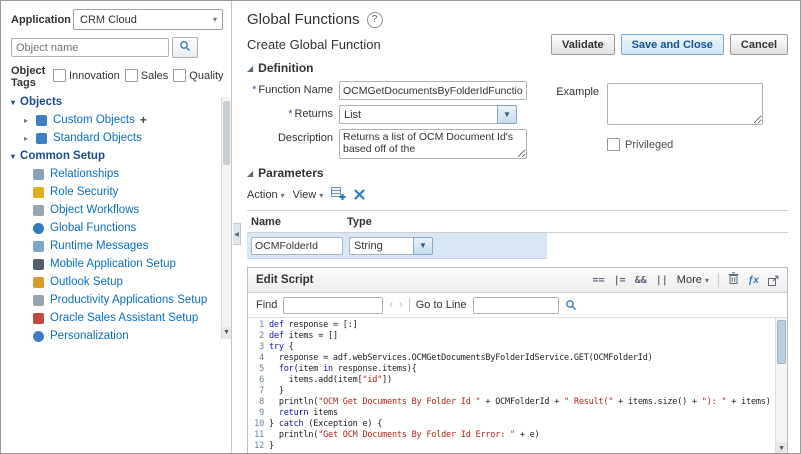 This screenshot has height=454, width=801. Describe the element at coordinates (308, 195) in the screenshot. I see `view-menu: View ▾` at that location.